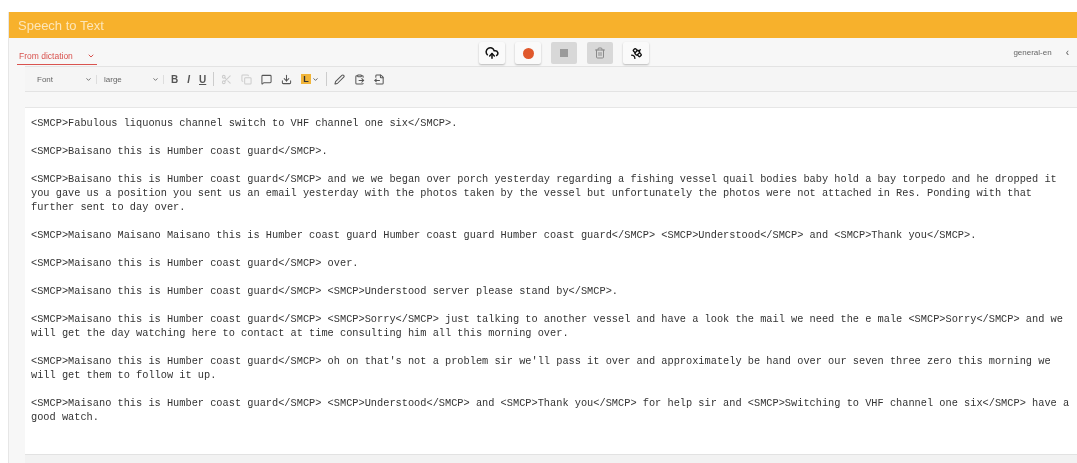 This screenshot has height=463, width=1077. What do you see at coordinates (600, 53) in the screenshot?
I see `trash-icon` at bounding box center [600, 53].